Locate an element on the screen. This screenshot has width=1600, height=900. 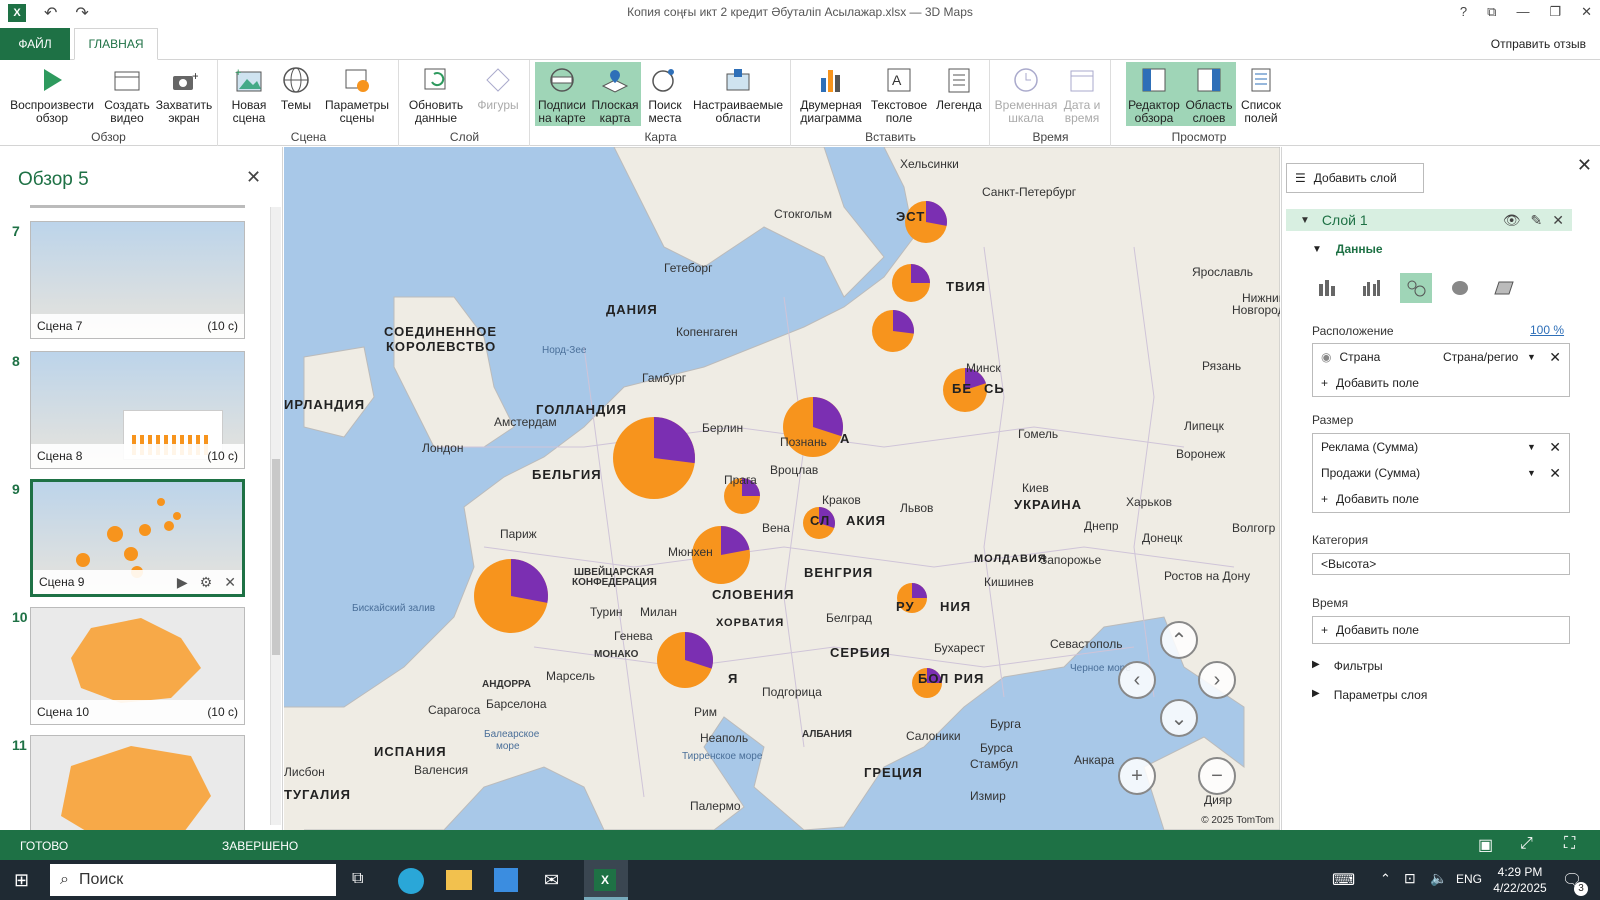
date-time-button: Дата и время is located at coordinates (1082, 94).